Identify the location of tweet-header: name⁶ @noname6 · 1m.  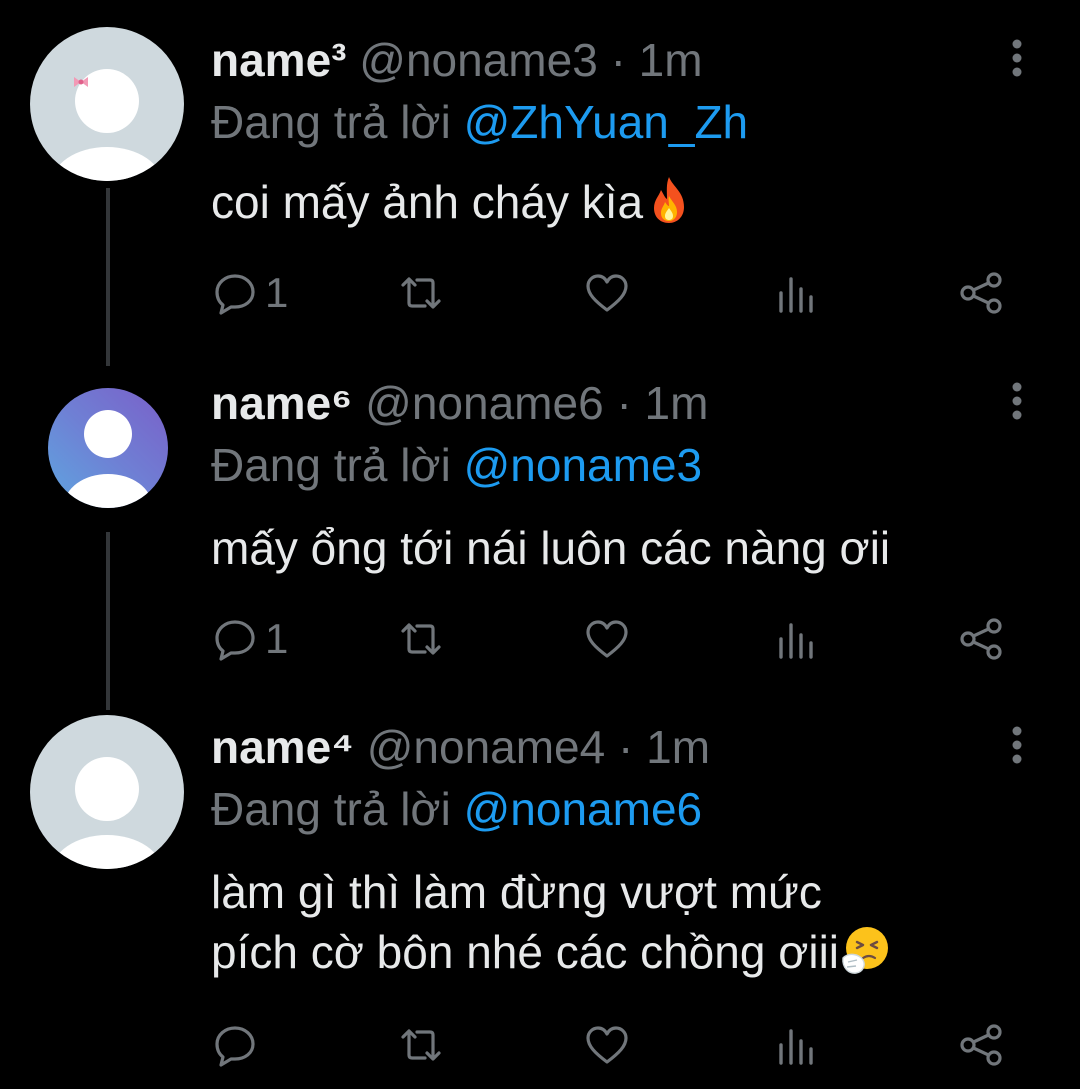
(459, 403).